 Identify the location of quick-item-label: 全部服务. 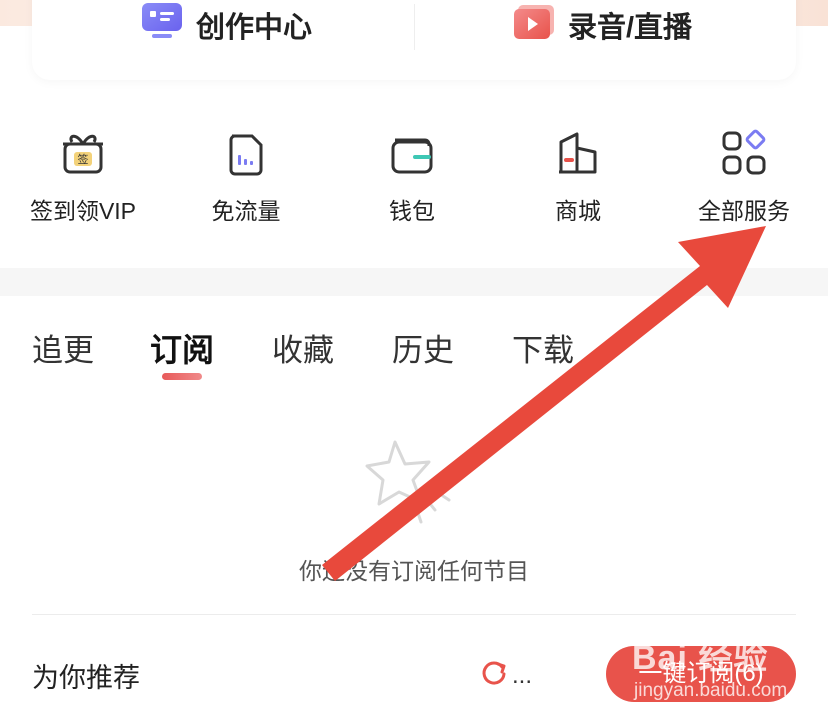
(744, 211).